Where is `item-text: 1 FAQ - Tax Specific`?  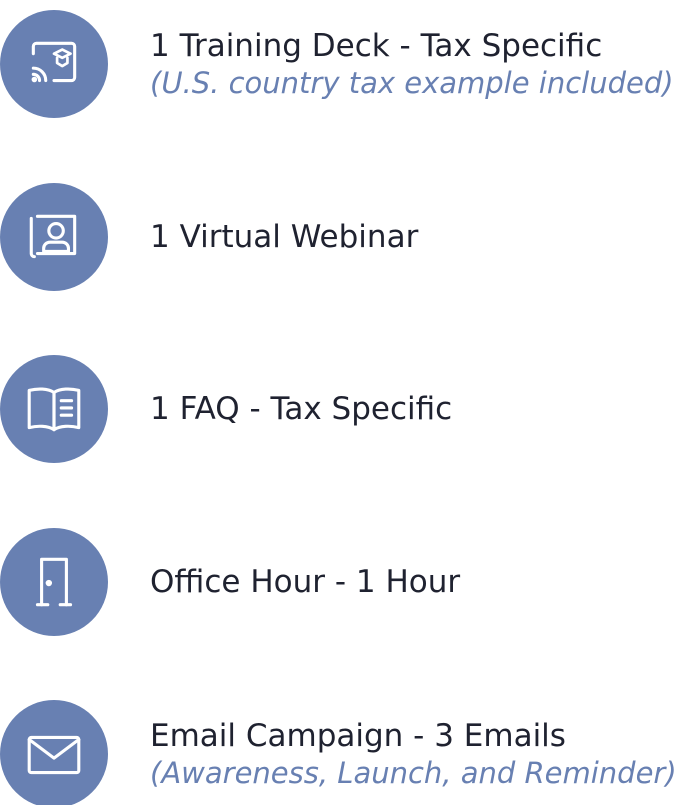
item-text: 1 FAQ - Tax Specific is located at coordinates (301, 409).